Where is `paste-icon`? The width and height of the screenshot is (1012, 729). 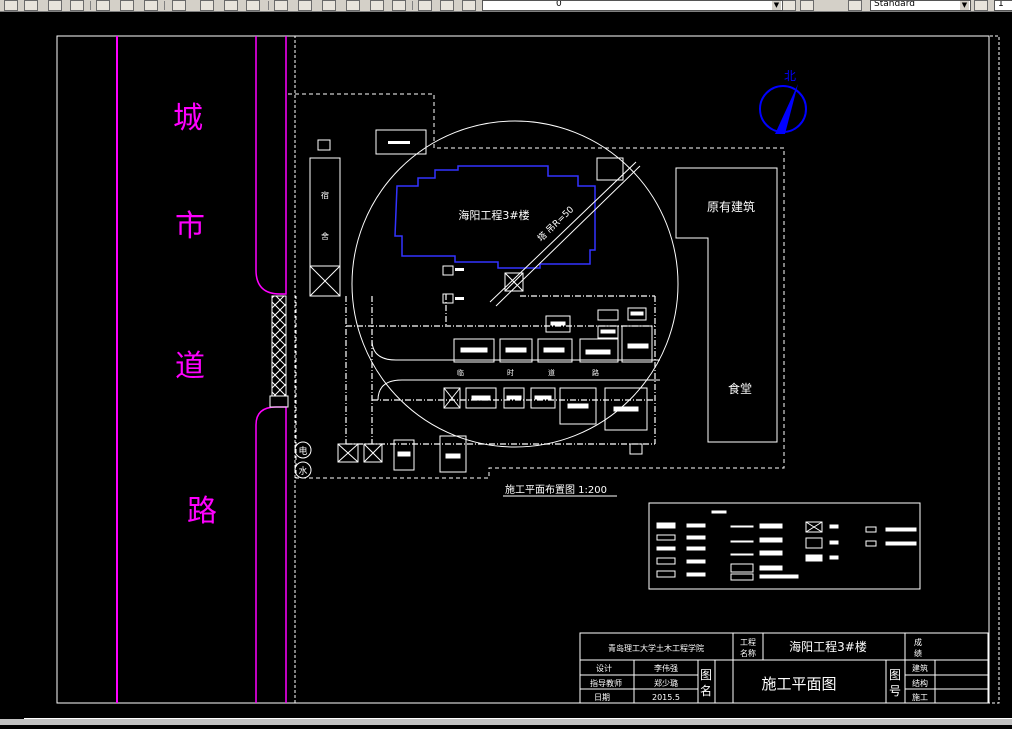
paste-icon is located at coordinates (179, 5).